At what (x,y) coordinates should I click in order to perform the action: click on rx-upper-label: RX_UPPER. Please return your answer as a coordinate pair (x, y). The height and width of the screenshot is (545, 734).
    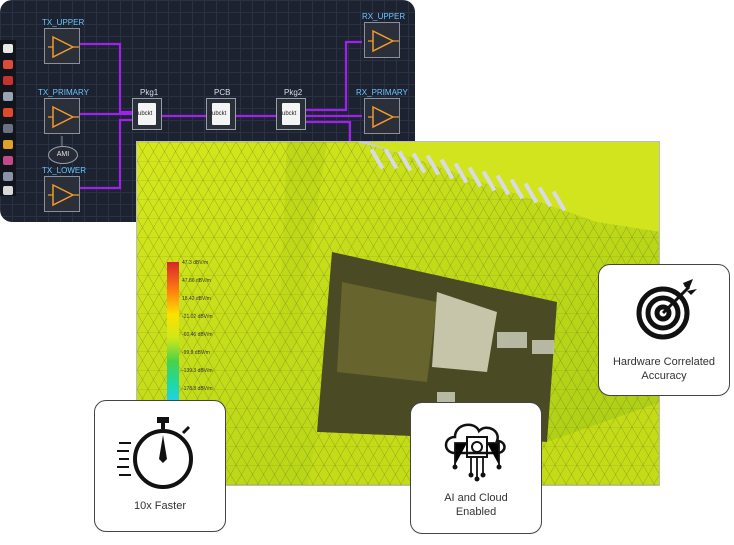
    Looking at the image, I should click on (384, 16).